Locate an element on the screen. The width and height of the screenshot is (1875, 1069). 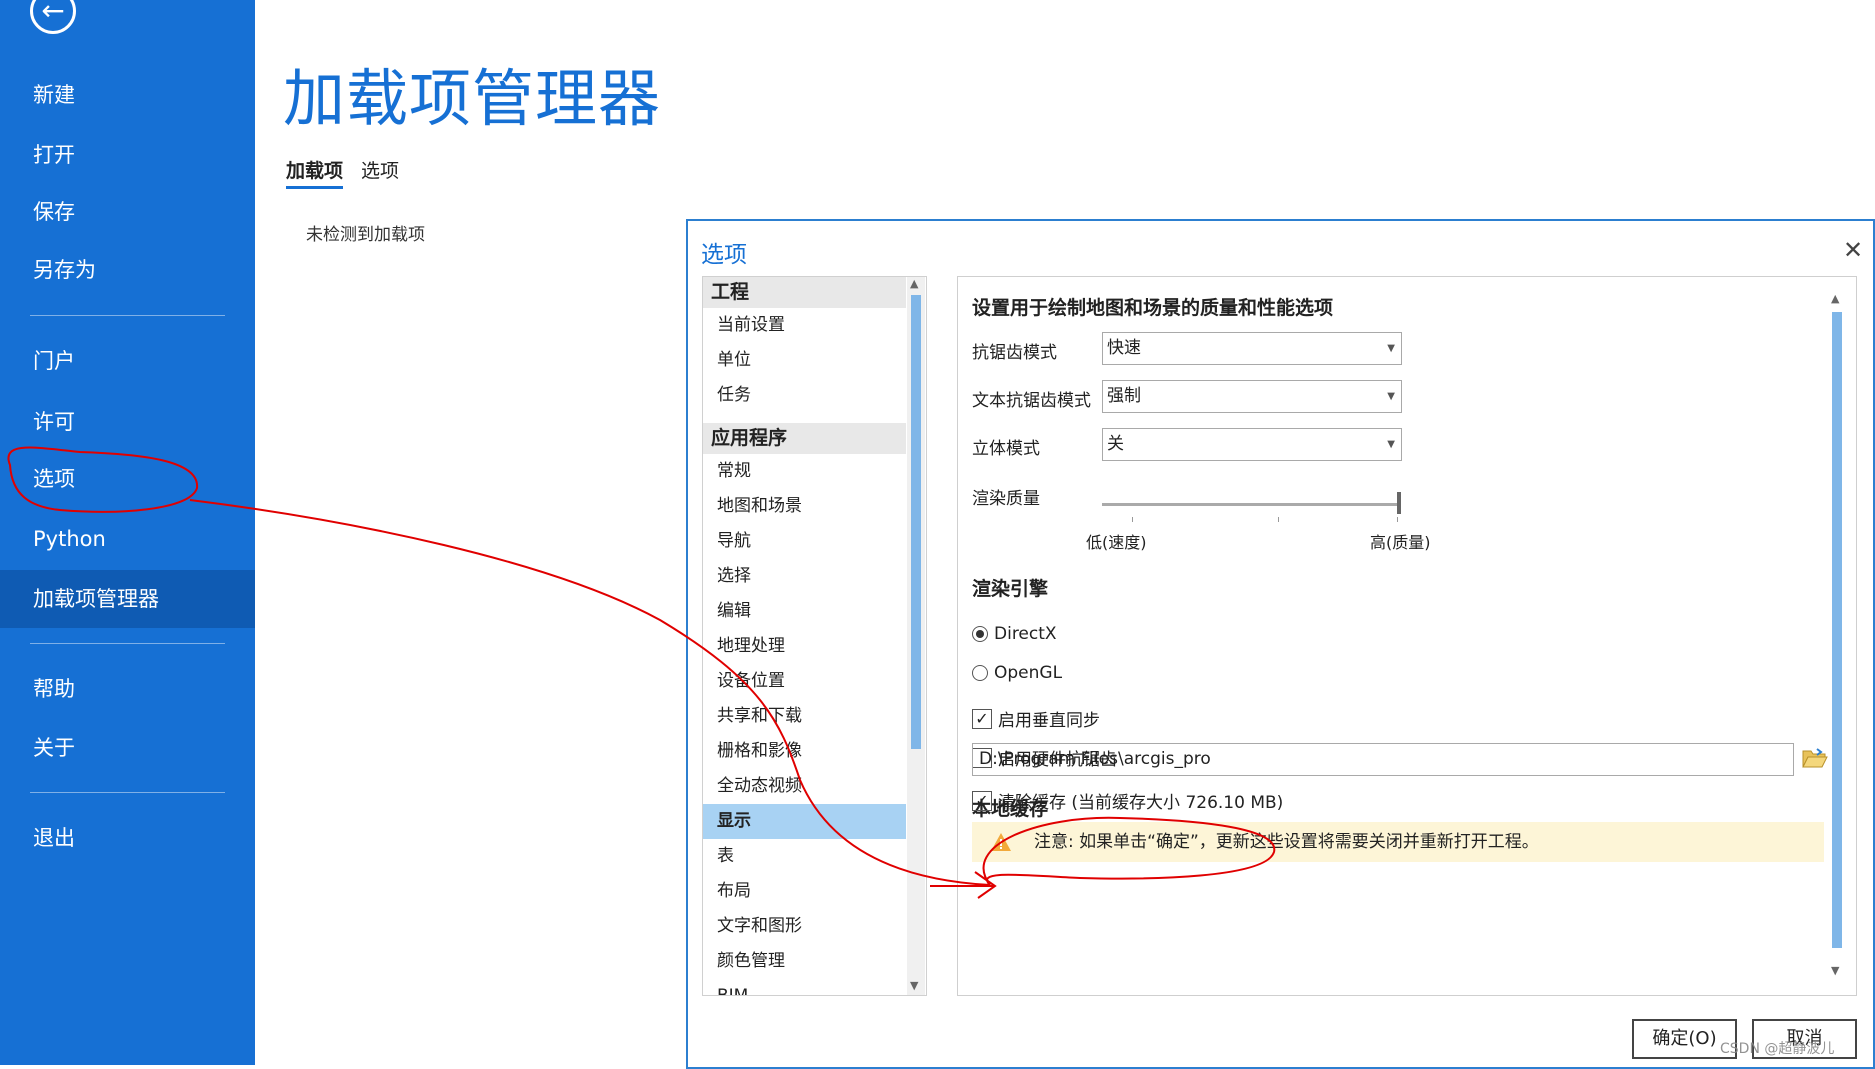
nav-item-full-motion-video: 全动态视频 is located at coordinates (804, 786).